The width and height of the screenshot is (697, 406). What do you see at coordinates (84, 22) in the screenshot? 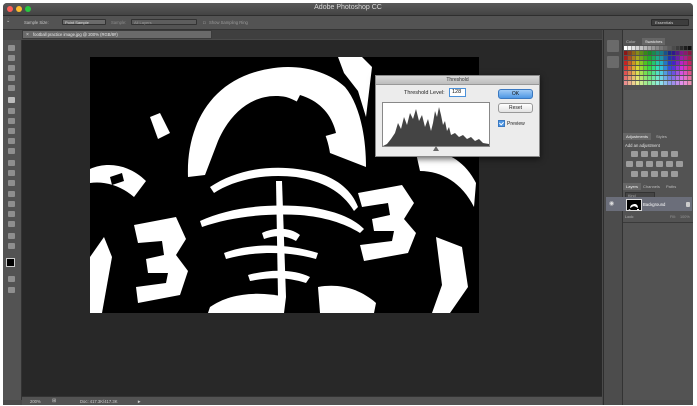
I see `sample-size-select: Point Sample` at bounding box center [84, 22].